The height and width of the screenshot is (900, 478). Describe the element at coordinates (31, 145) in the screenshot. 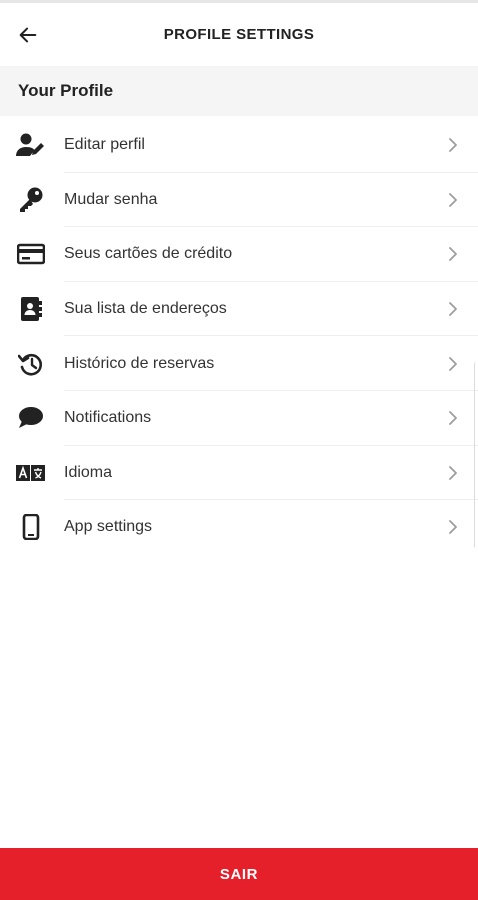

I see `user-edit-icon` at that location.